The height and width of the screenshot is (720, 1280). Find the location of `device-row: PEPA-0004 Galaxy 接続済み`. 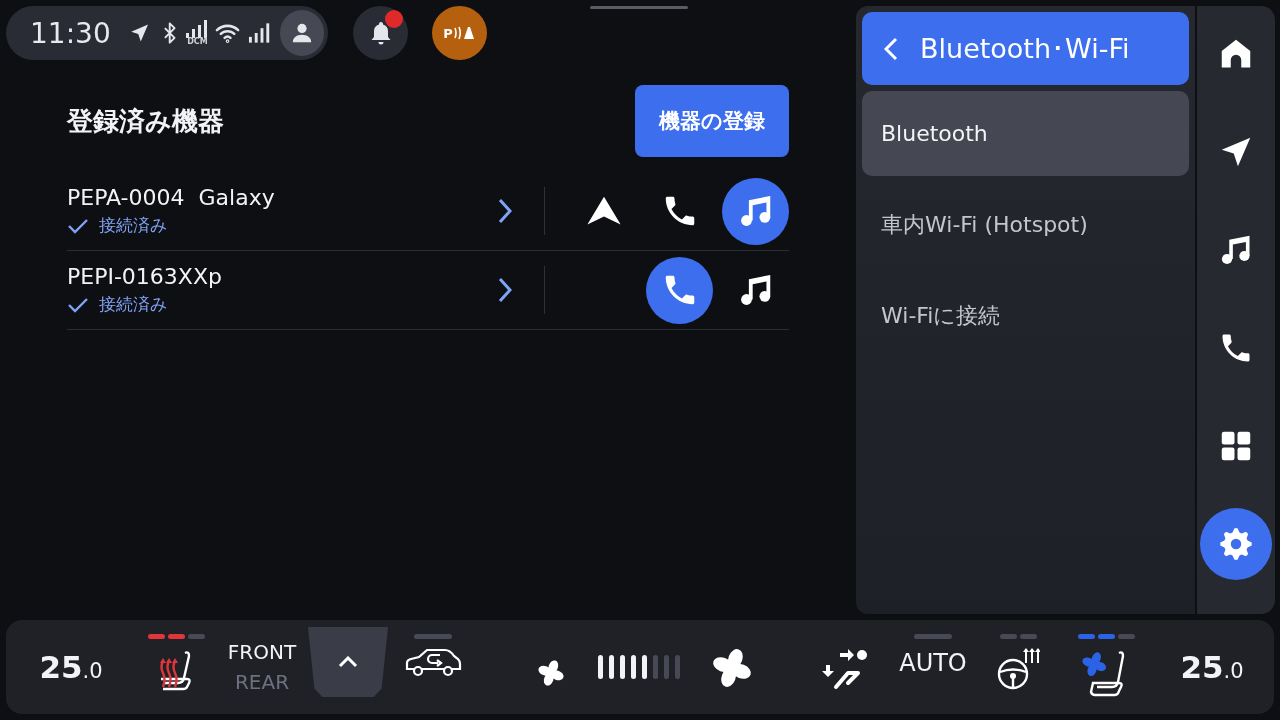

device-row: PEPA-0004 Galaxy 接続済み is located at coordinates (428, 211).